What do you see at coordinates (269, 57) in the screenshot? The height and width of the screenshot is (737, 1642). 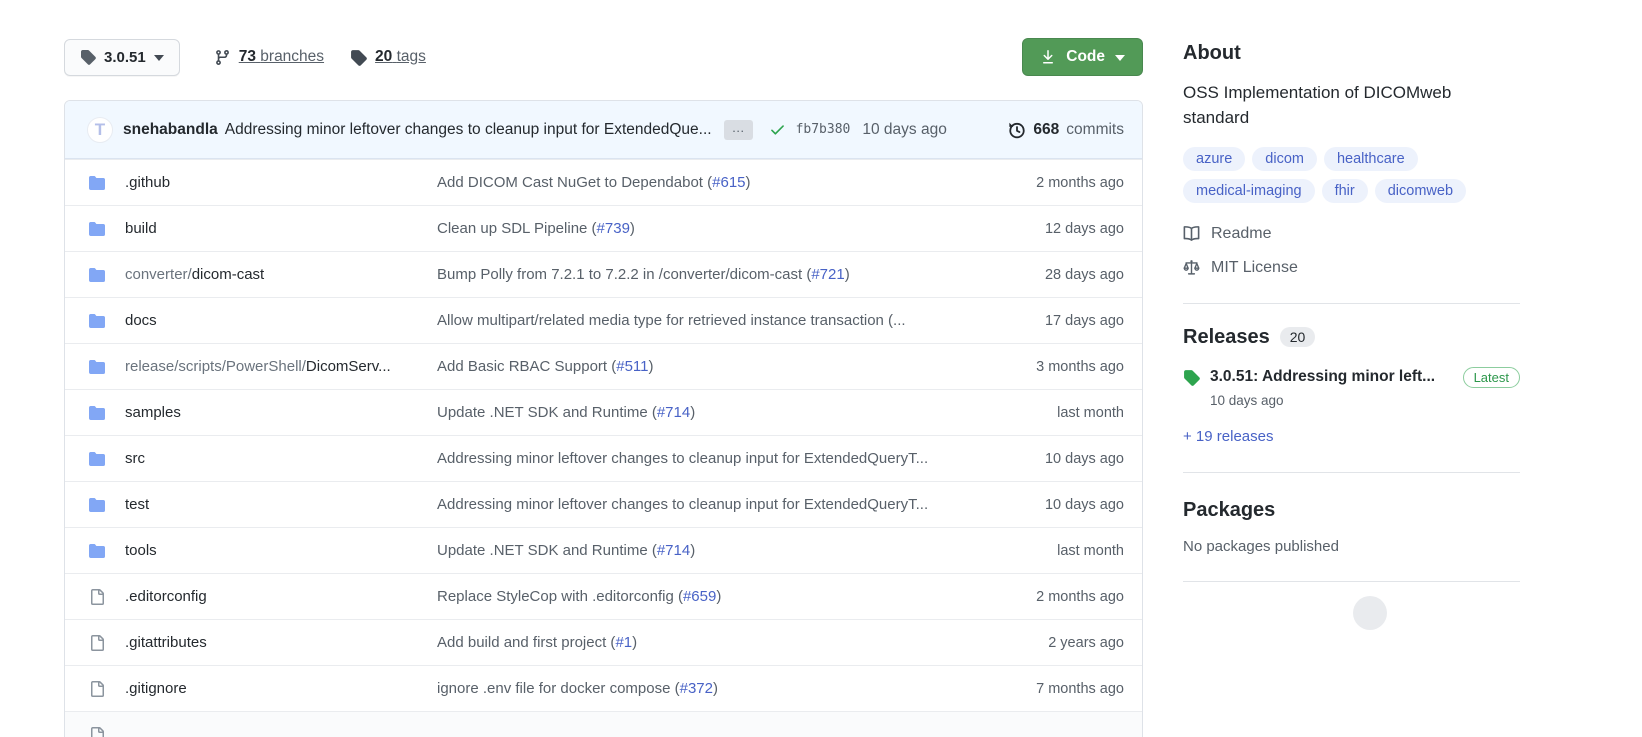 I see `branches-link: 73 branches` at bounding box center [269, 57].